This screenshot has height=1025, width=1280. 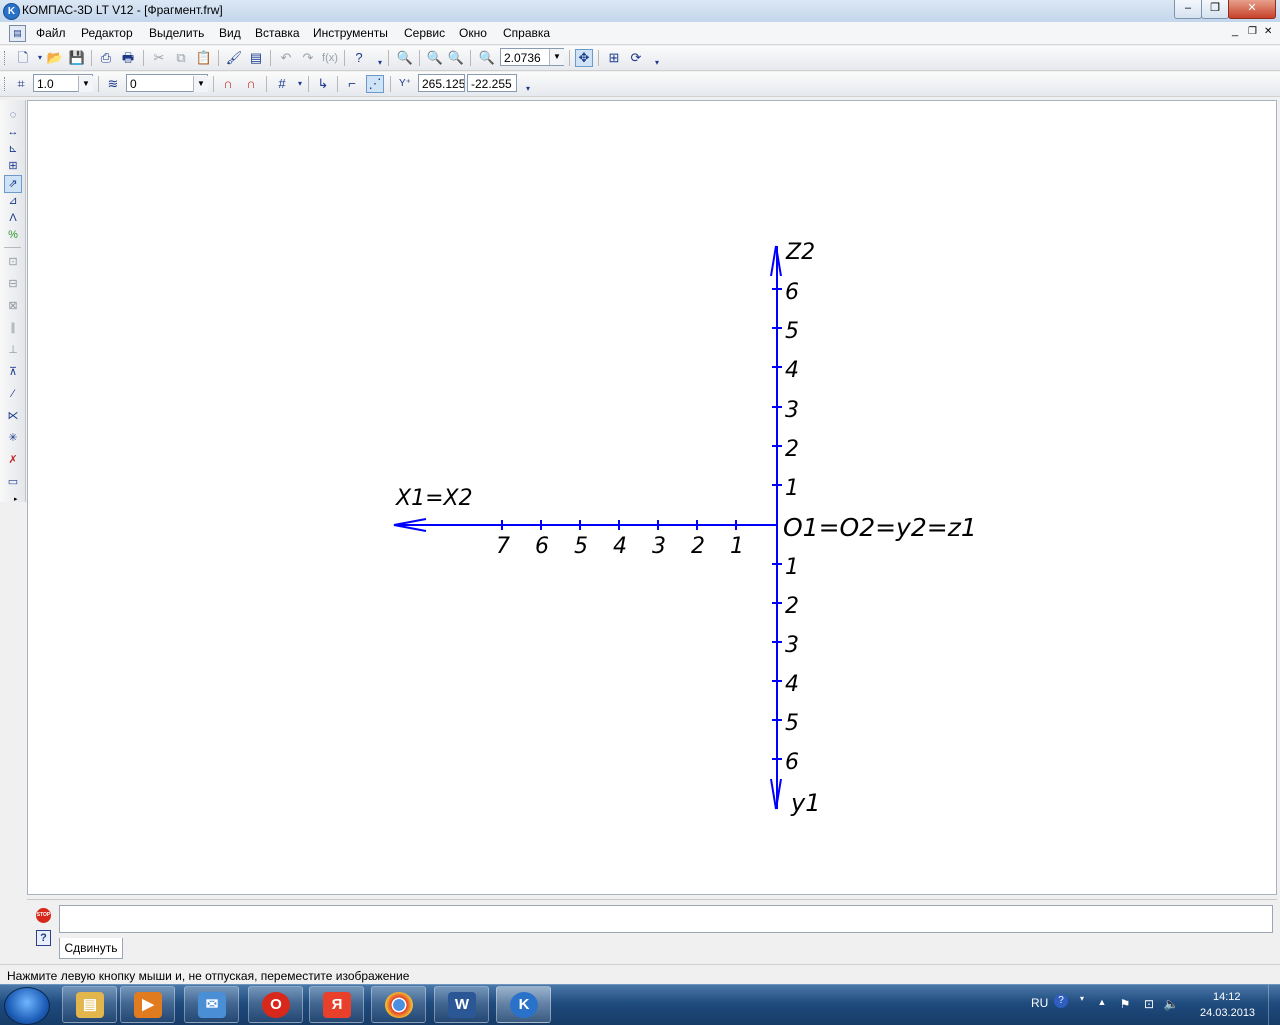 What do you see at coordinates (204, 58) in the screenshot?
I see `paste-icon: 📋` at bounding box center [204, 58].